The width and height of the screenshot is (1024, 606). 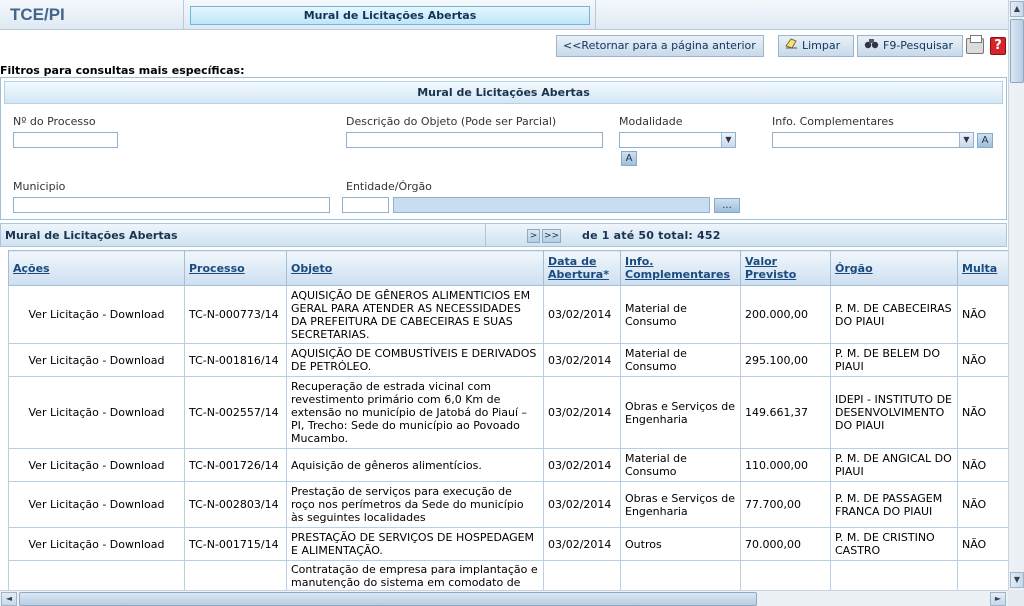 I want to click on back-button: <<Retornar para a página anterior, so click(x=660, y=46).